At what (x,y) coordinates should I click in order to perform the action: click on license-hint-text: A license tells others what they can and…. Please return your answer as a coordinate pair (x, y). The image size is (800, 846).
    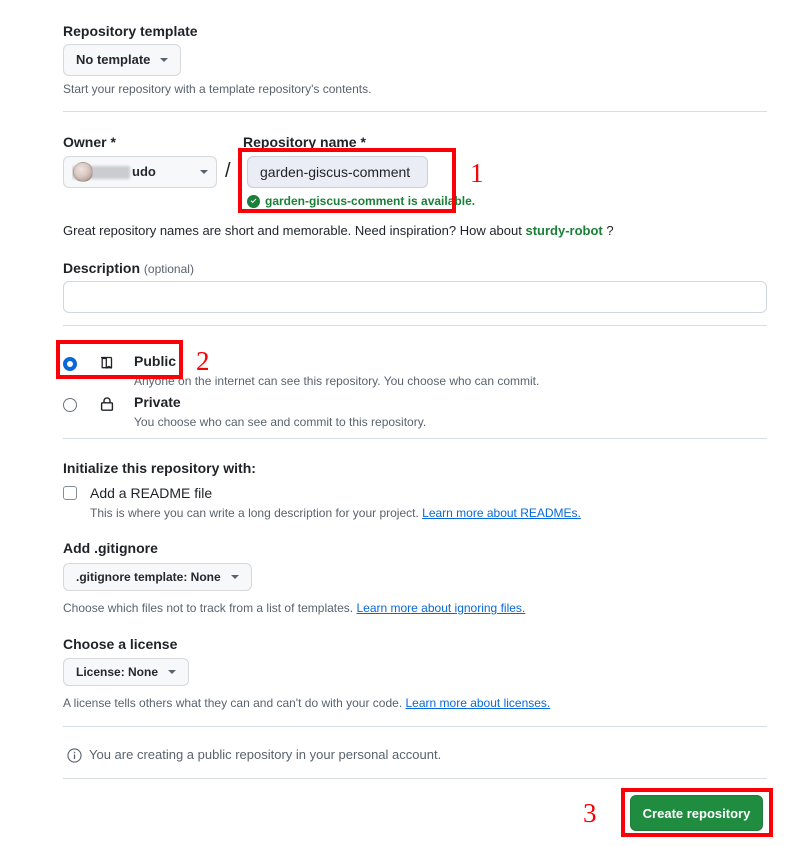
    Looking at the image, I should click on (234, 703).